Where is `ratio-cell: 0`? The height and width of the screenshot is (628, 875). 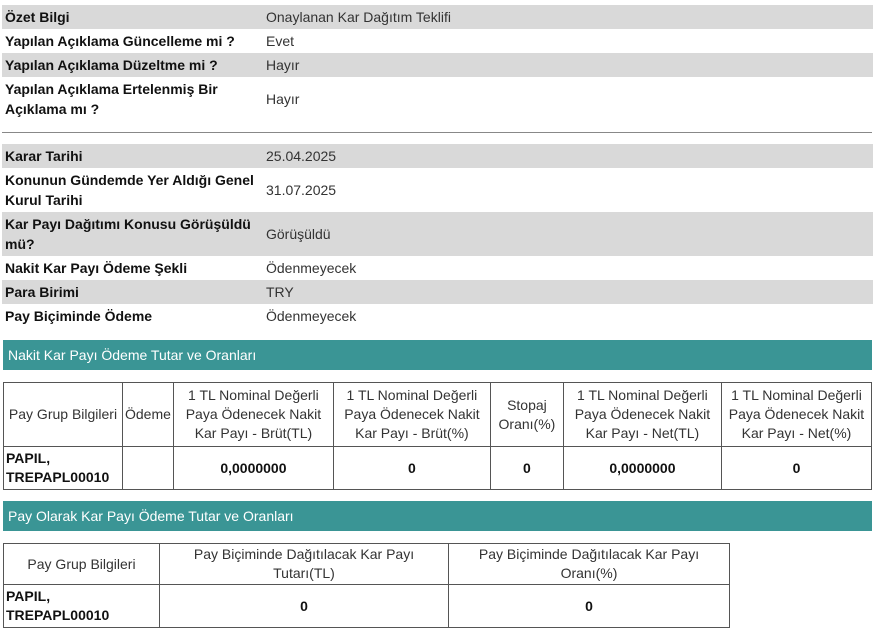
ratio-cell: 0 is located at coordinates (589, 606).